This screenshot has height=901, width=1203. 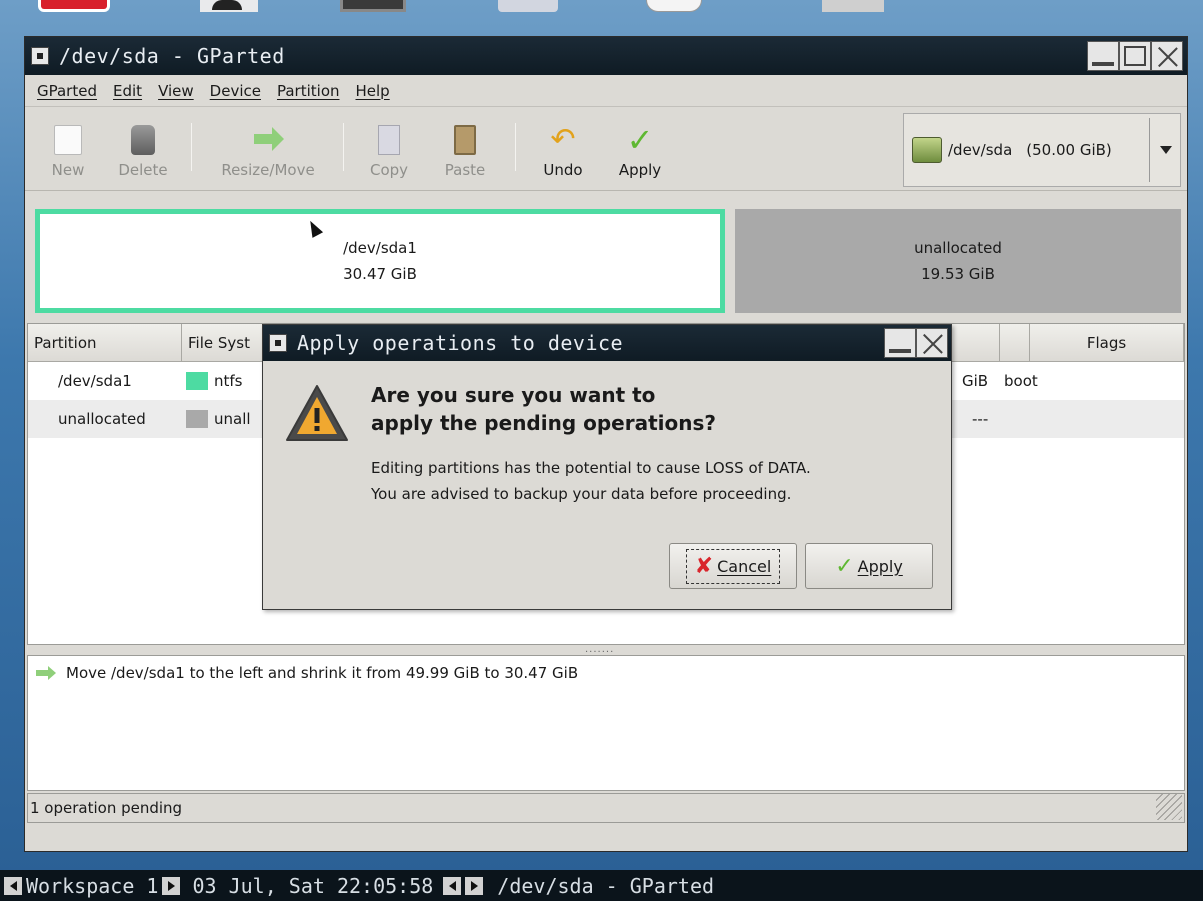 What do you see at coordinates (40, 56) in the screenshot?
I see `window-menu-icon` at bounding box center [40, 56].